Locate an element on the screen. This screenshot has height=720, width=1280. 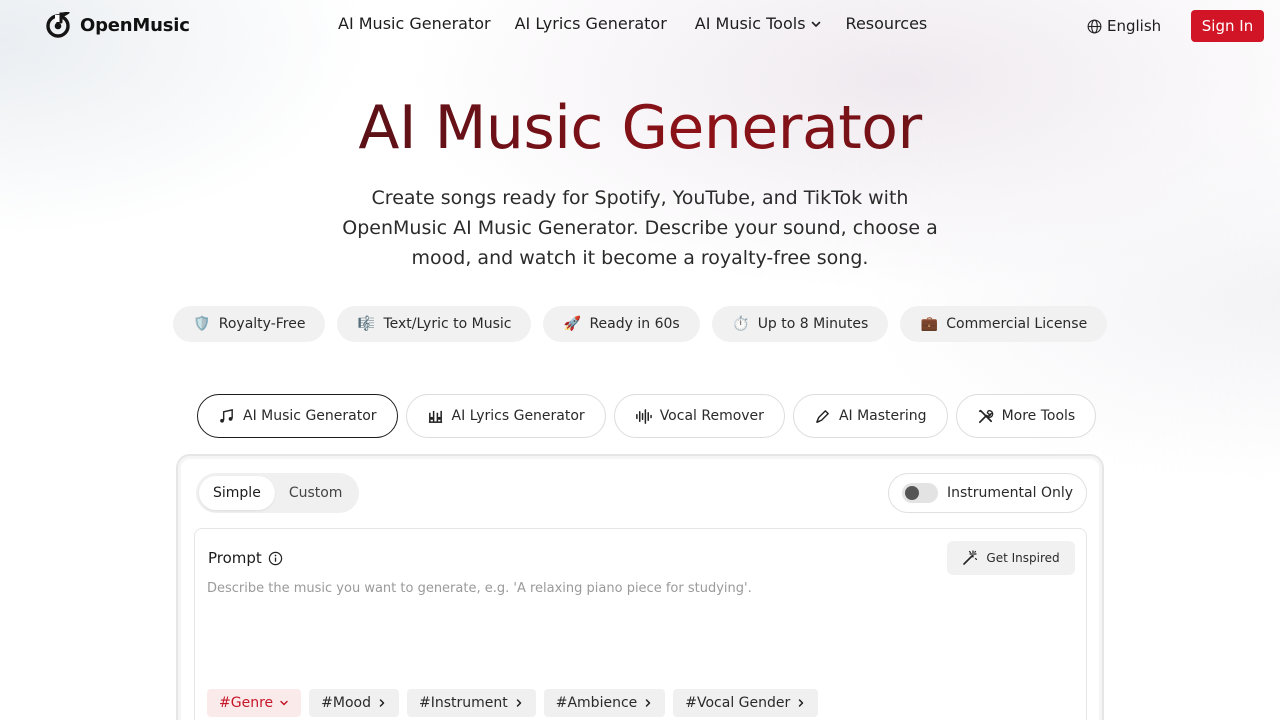
rocket-icon: 🚀 is located at coordinates (572, 324).